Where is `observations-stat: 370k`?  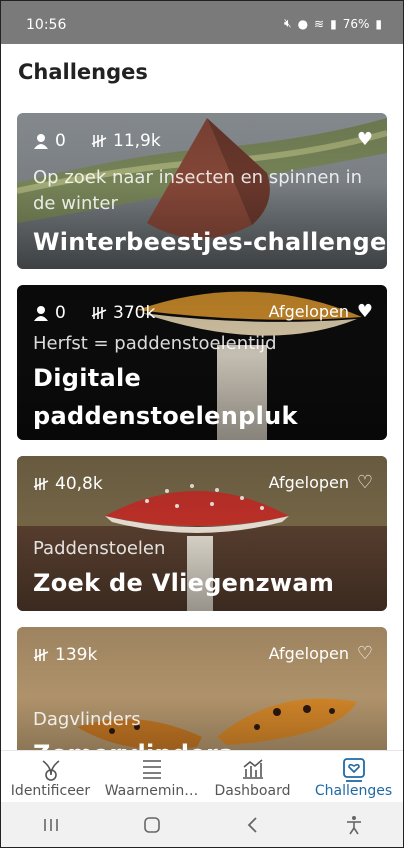
observations-stat: 370k is located at coordinates (123, 313).